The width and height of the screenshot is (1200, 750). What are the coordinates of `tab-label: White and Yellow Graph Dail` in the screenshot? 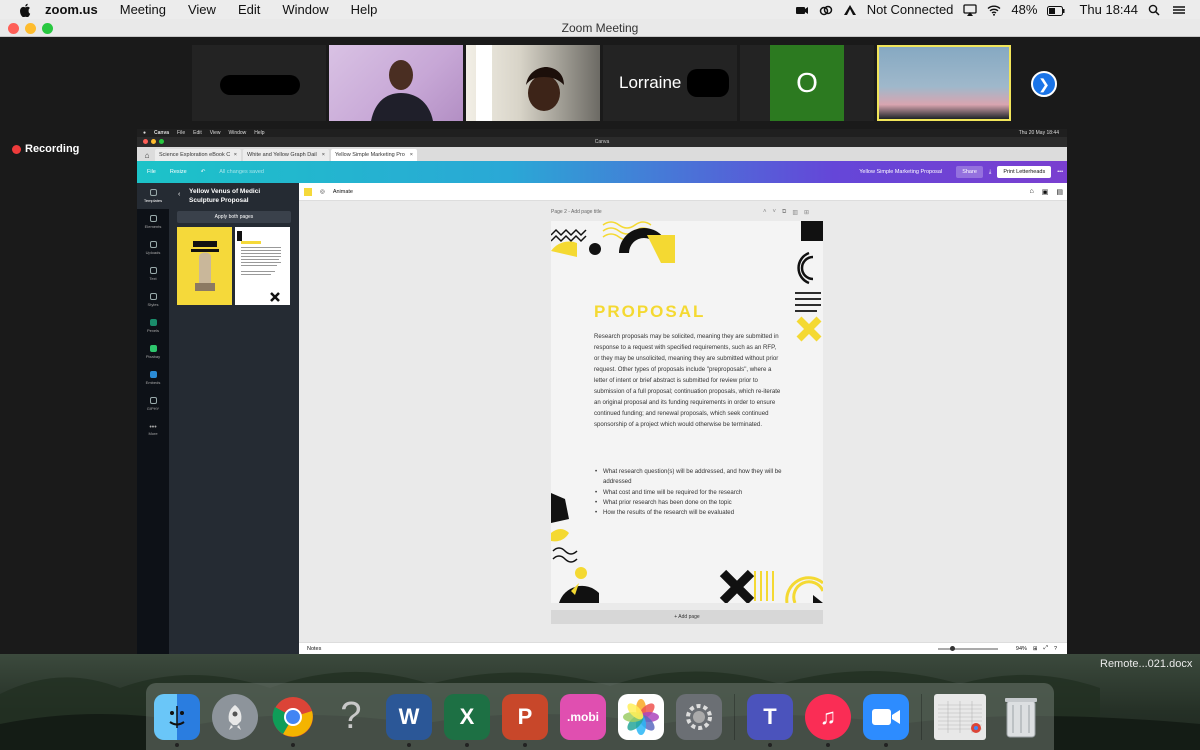 It's located at (282, 155).